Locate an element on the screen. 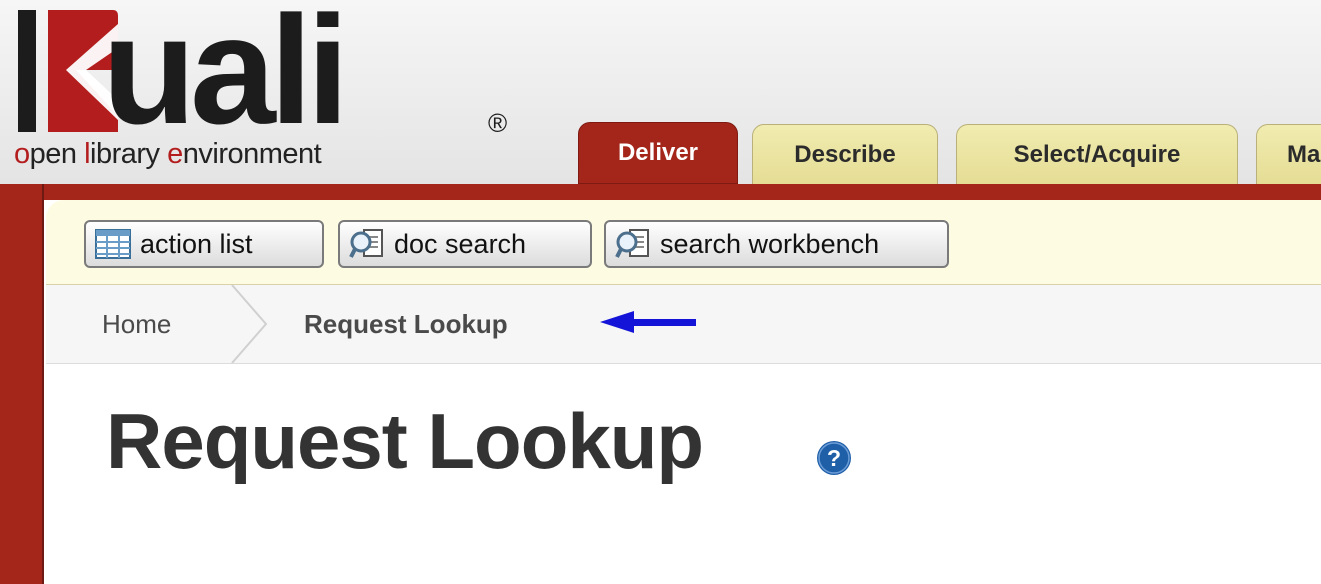 The height and width of the screenshot is (584, 1321). action-list-icon is located at coordinates (113, 244).